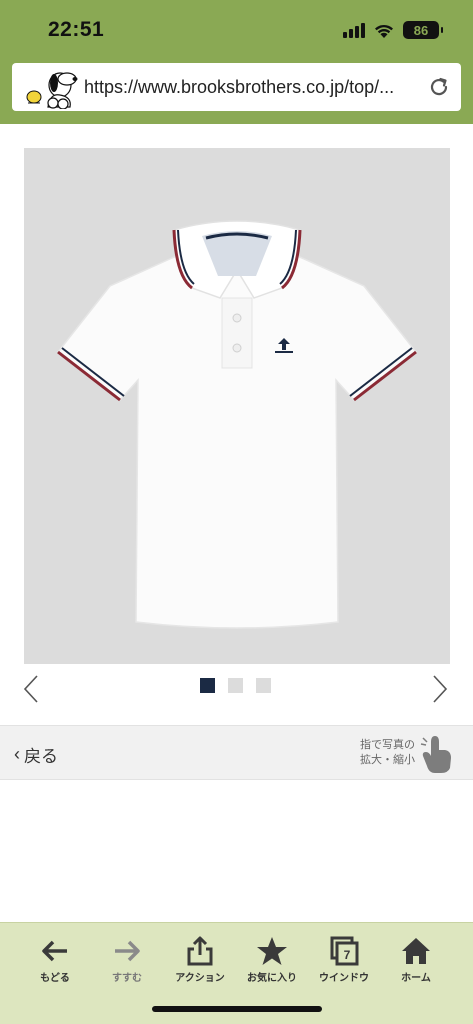  Describe the element at coordinates (384, 31) in the screenshot. I see `wifi-icon` at that location.